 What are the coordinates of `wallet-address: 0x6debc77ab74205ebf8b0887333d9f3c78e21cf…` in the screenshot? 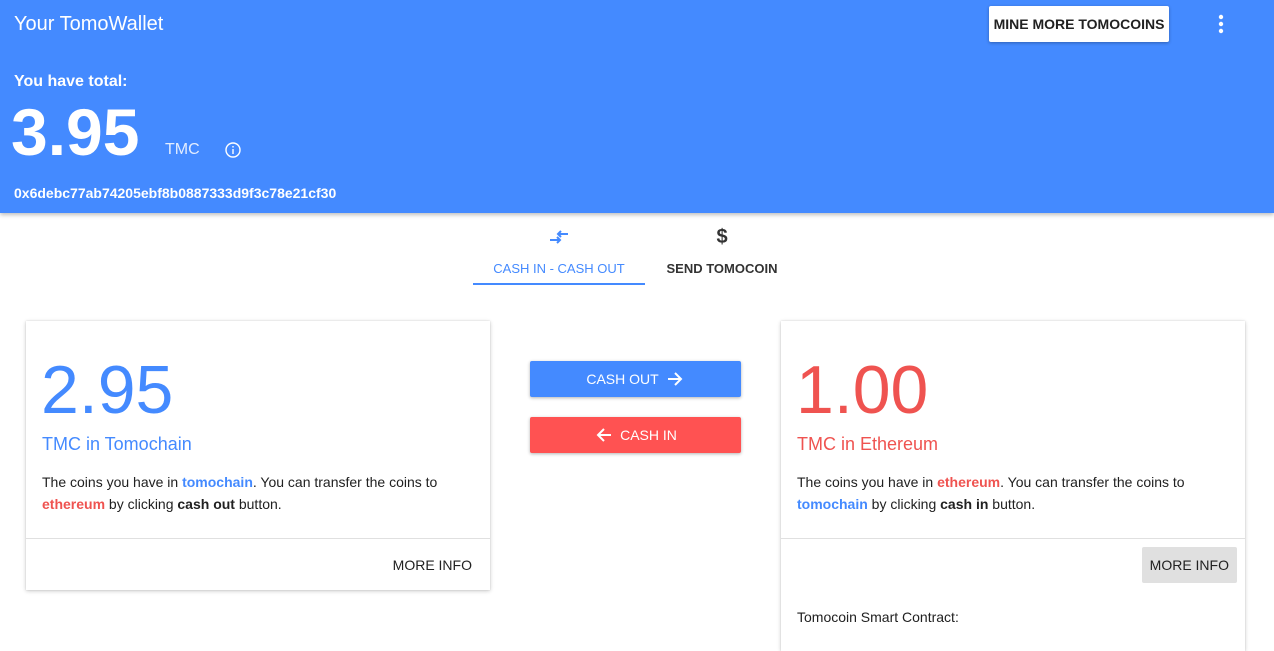 It's located at (175, 193).